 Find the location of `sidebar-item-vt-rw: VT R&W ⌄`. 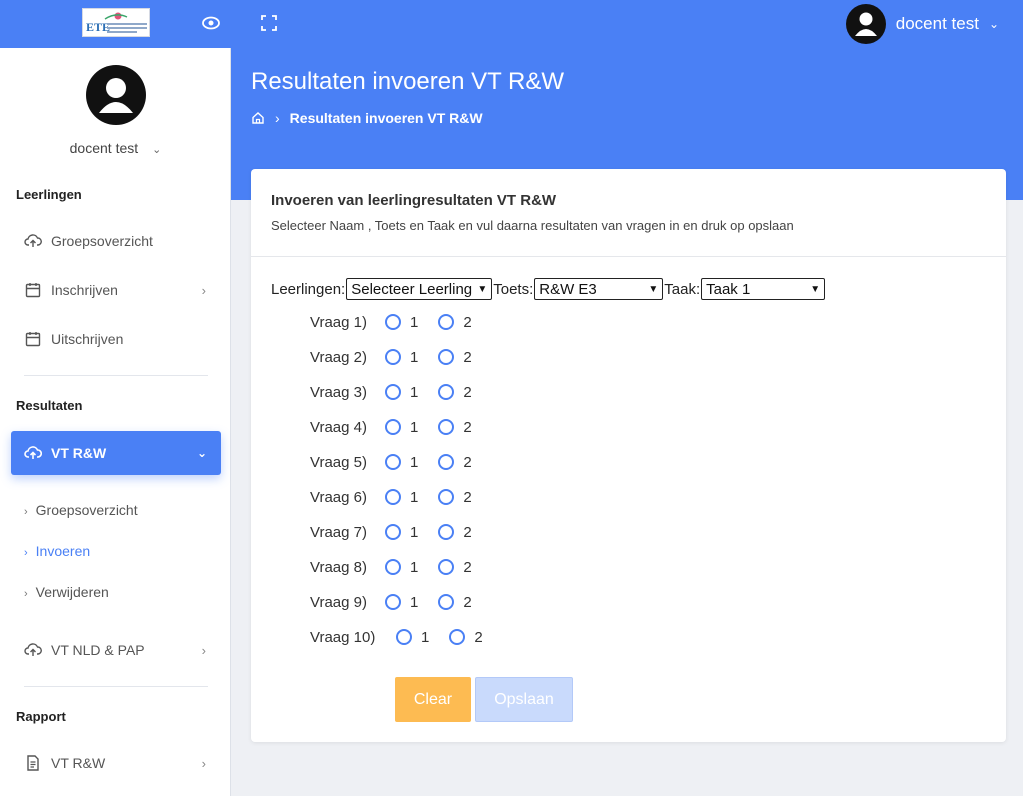

sidebar-item-vt-rw: VT R&W ⌄ is located at coordinates (116, 453).